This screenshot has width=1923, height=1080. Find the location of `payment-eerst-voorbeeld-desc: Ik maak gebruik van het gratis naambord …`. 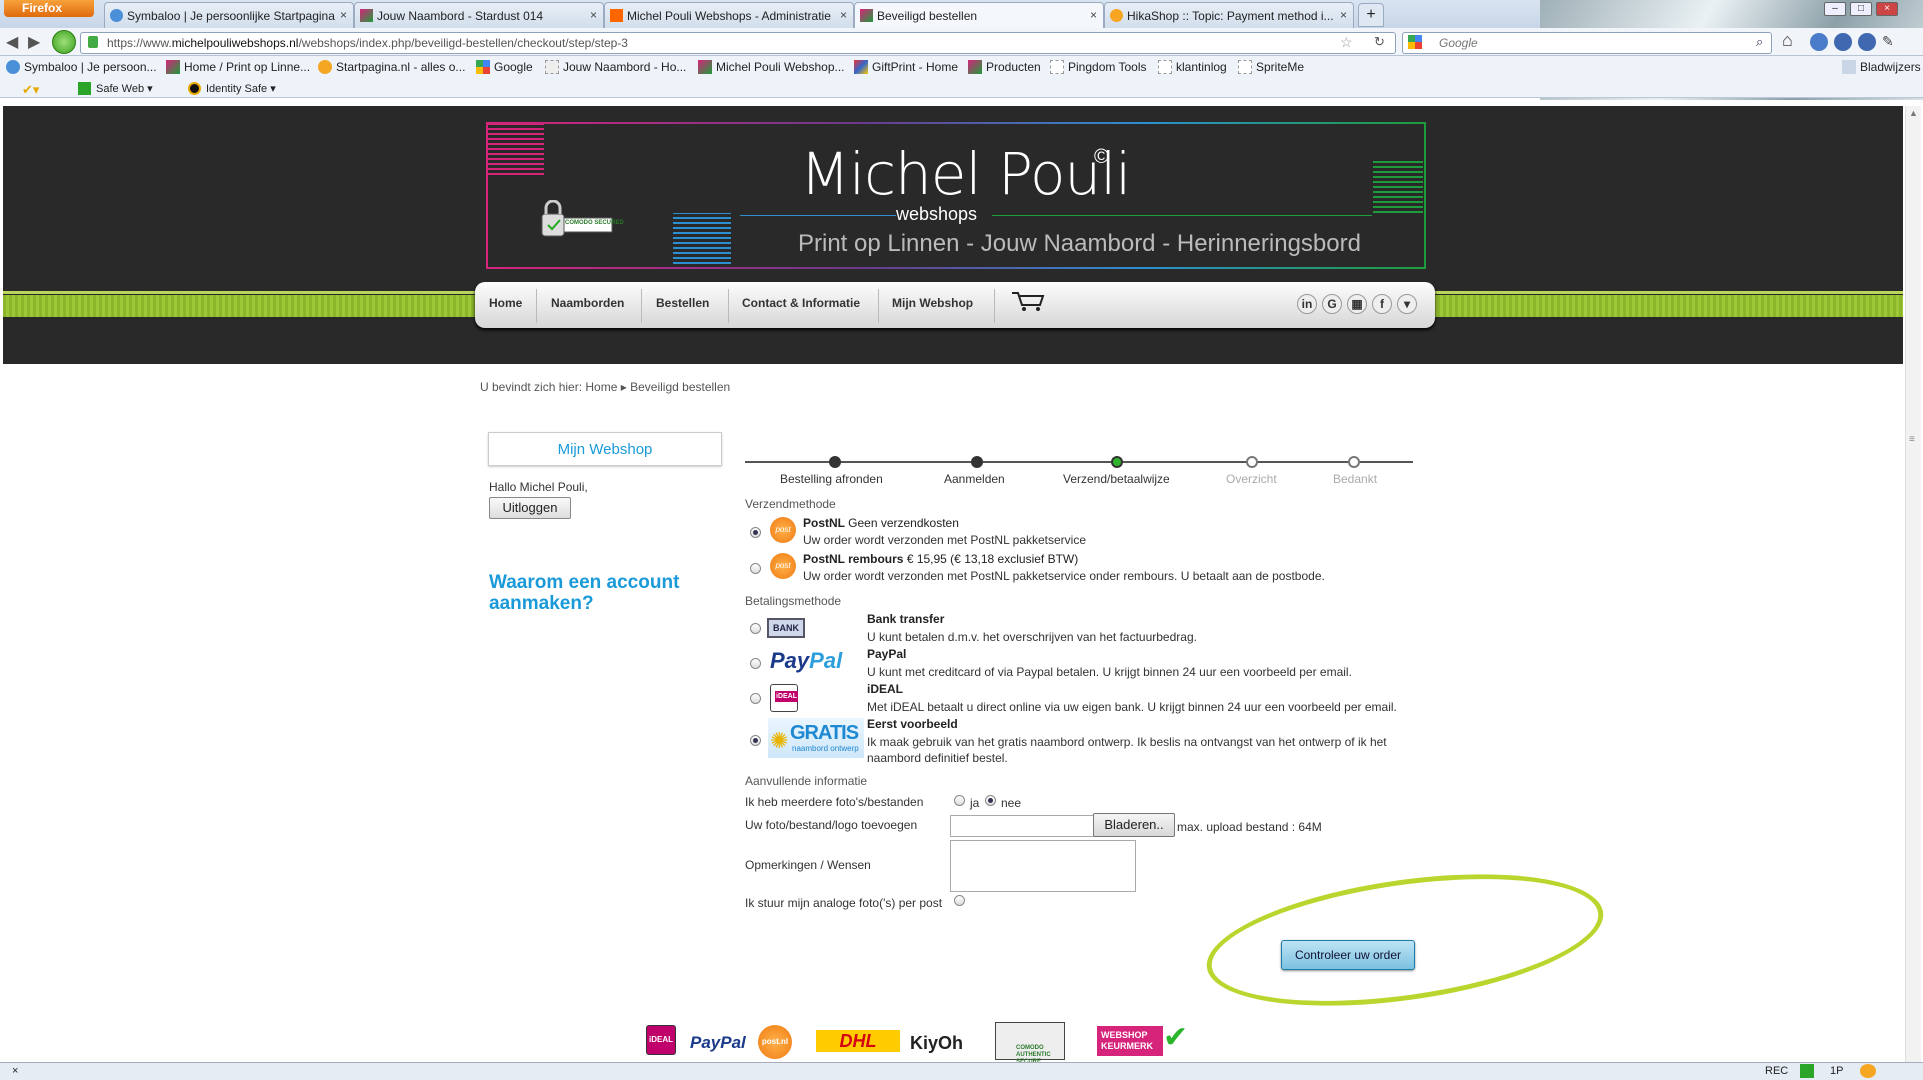

payment-eerst-voorbeeld-desc: Ik maak gebruik van het gratis naambord … is located at coordinates (1127, 742).